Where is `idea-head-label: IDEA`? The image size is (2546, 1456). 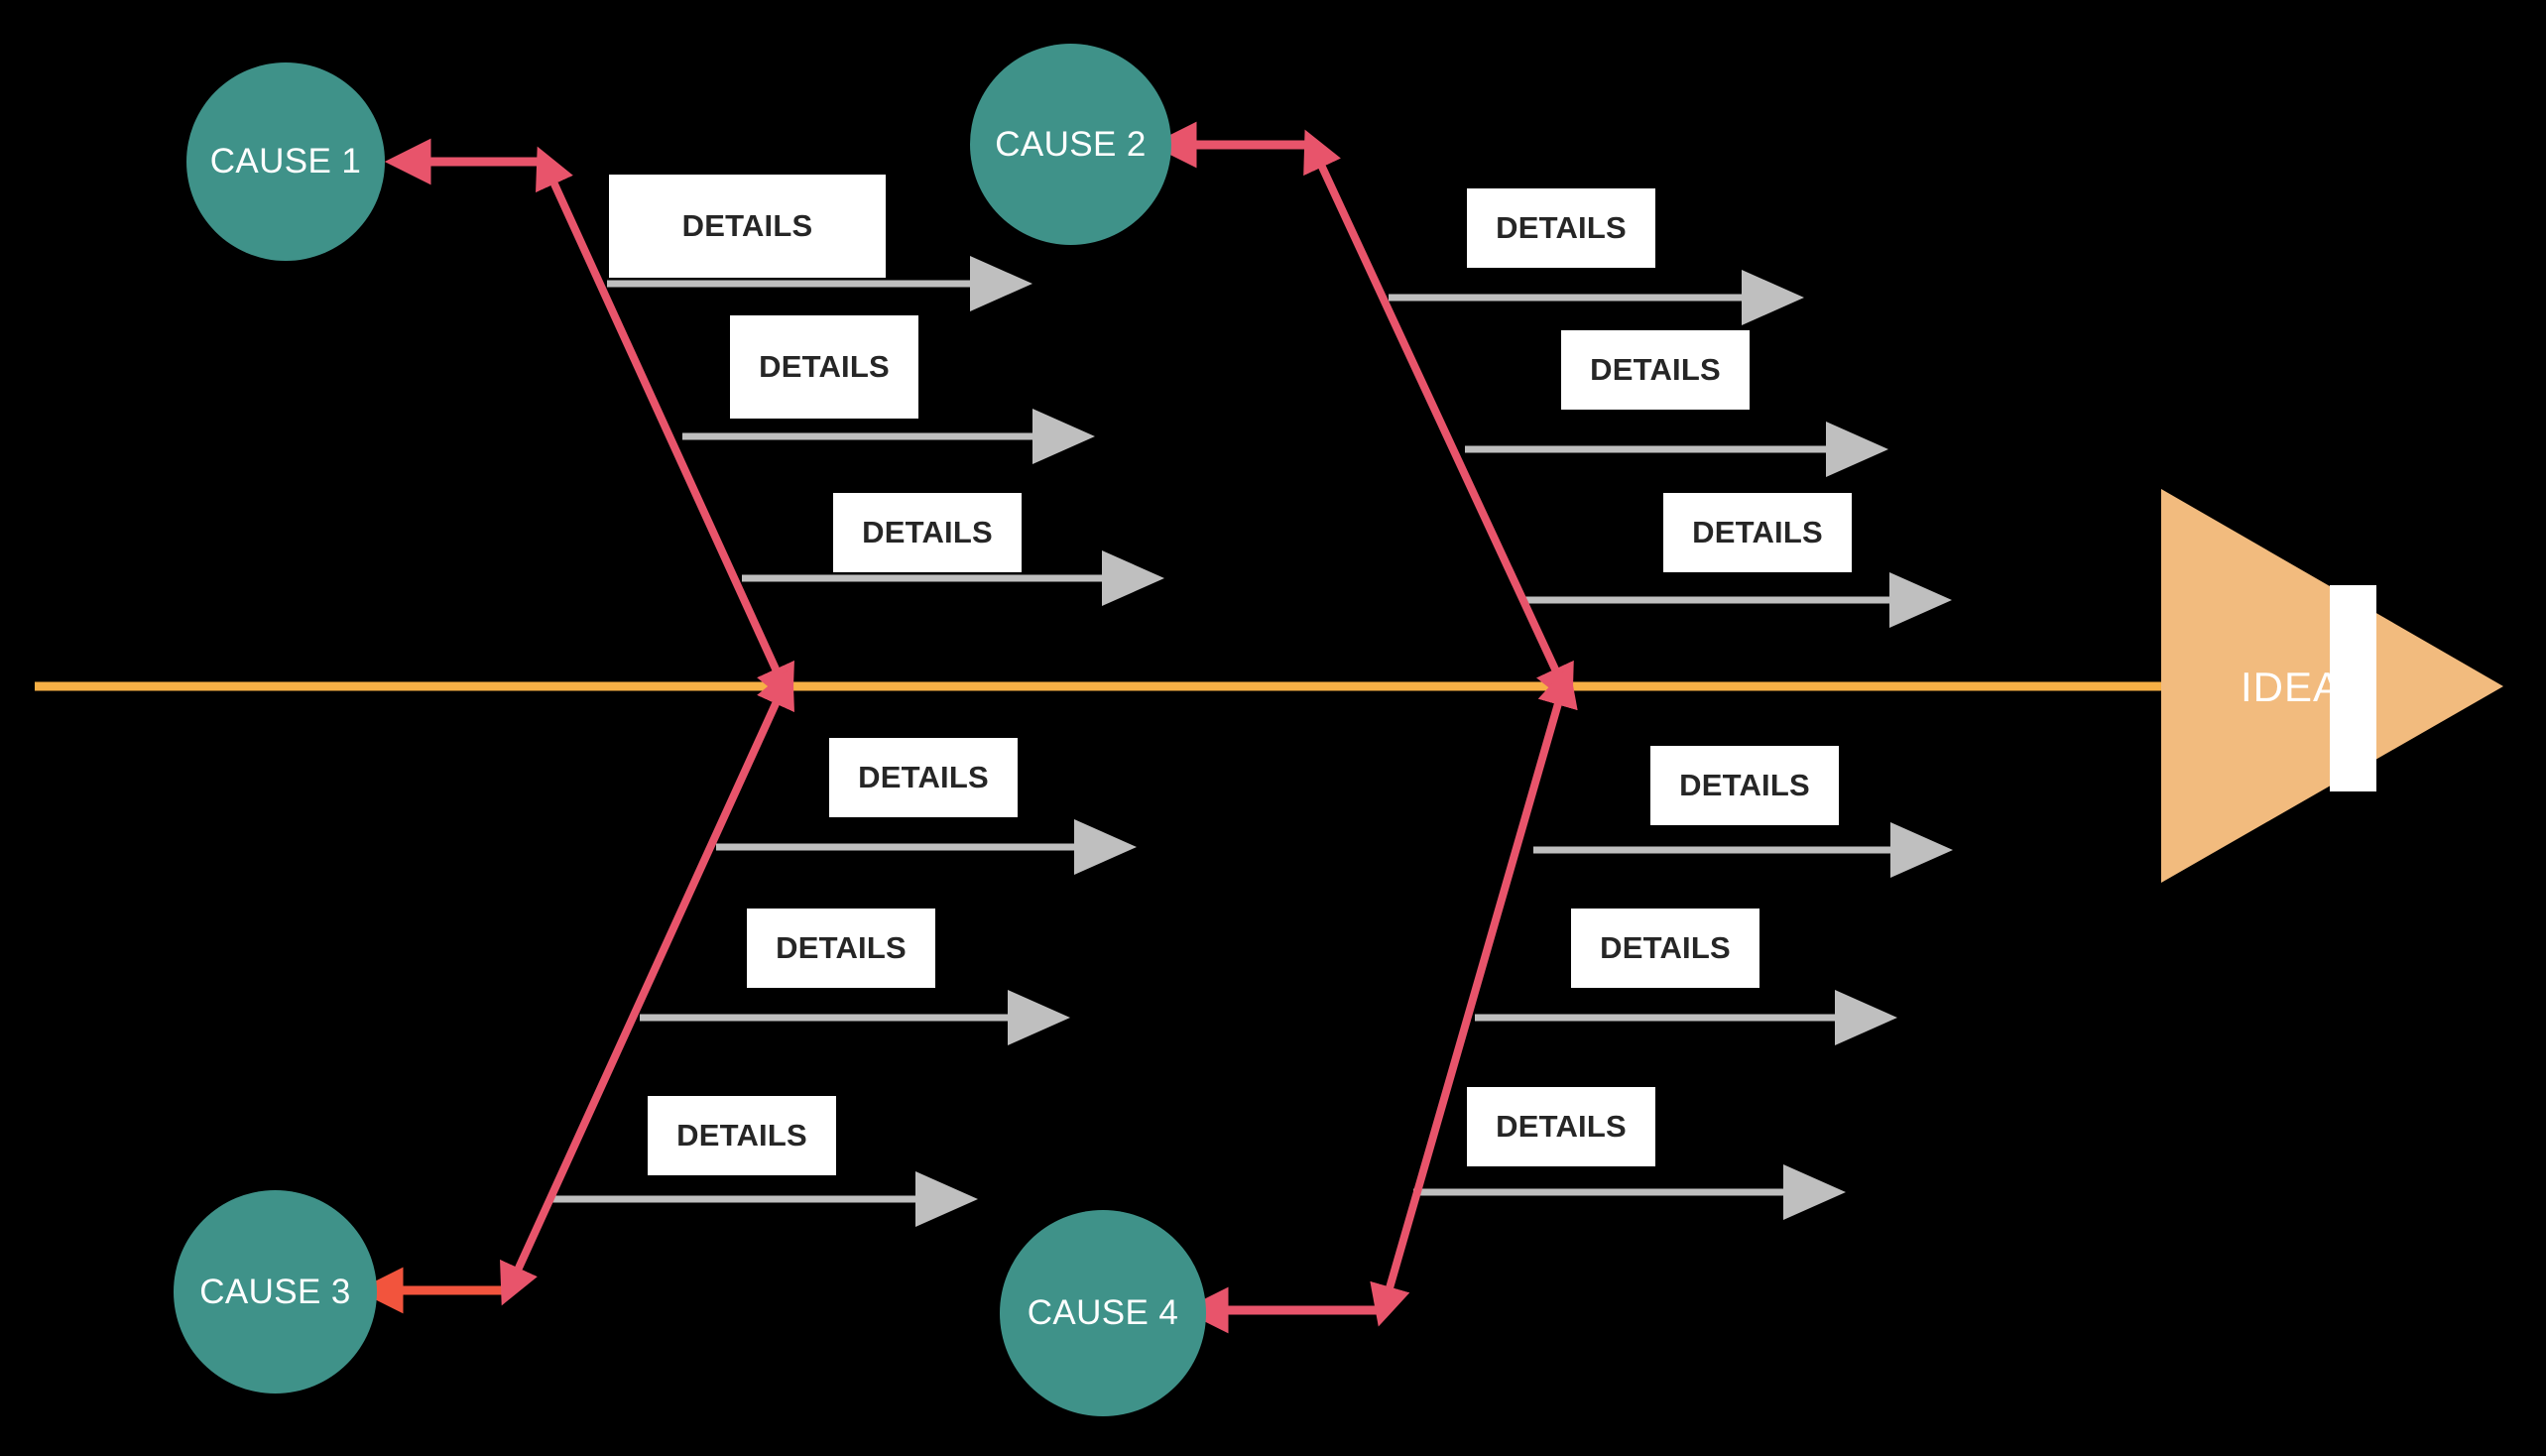
idea-head-label: IDEA is located at coordinates (2291, 687).